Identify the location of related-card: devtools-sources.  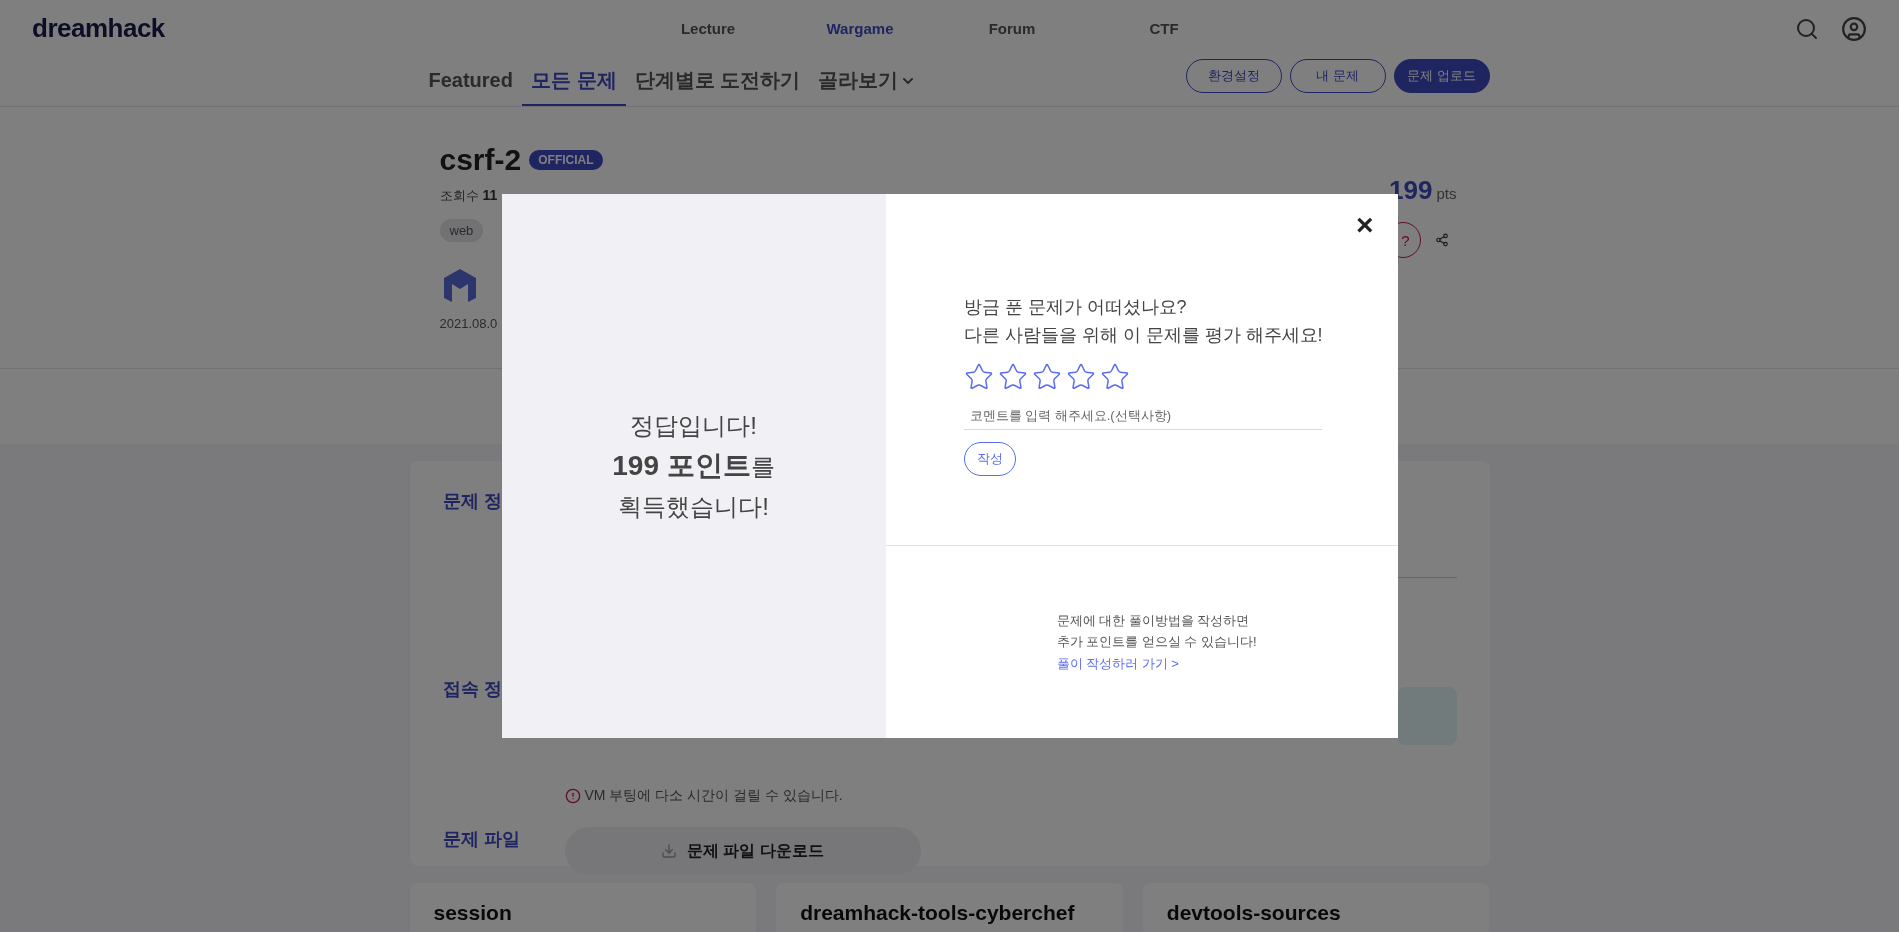
(1316, 907).